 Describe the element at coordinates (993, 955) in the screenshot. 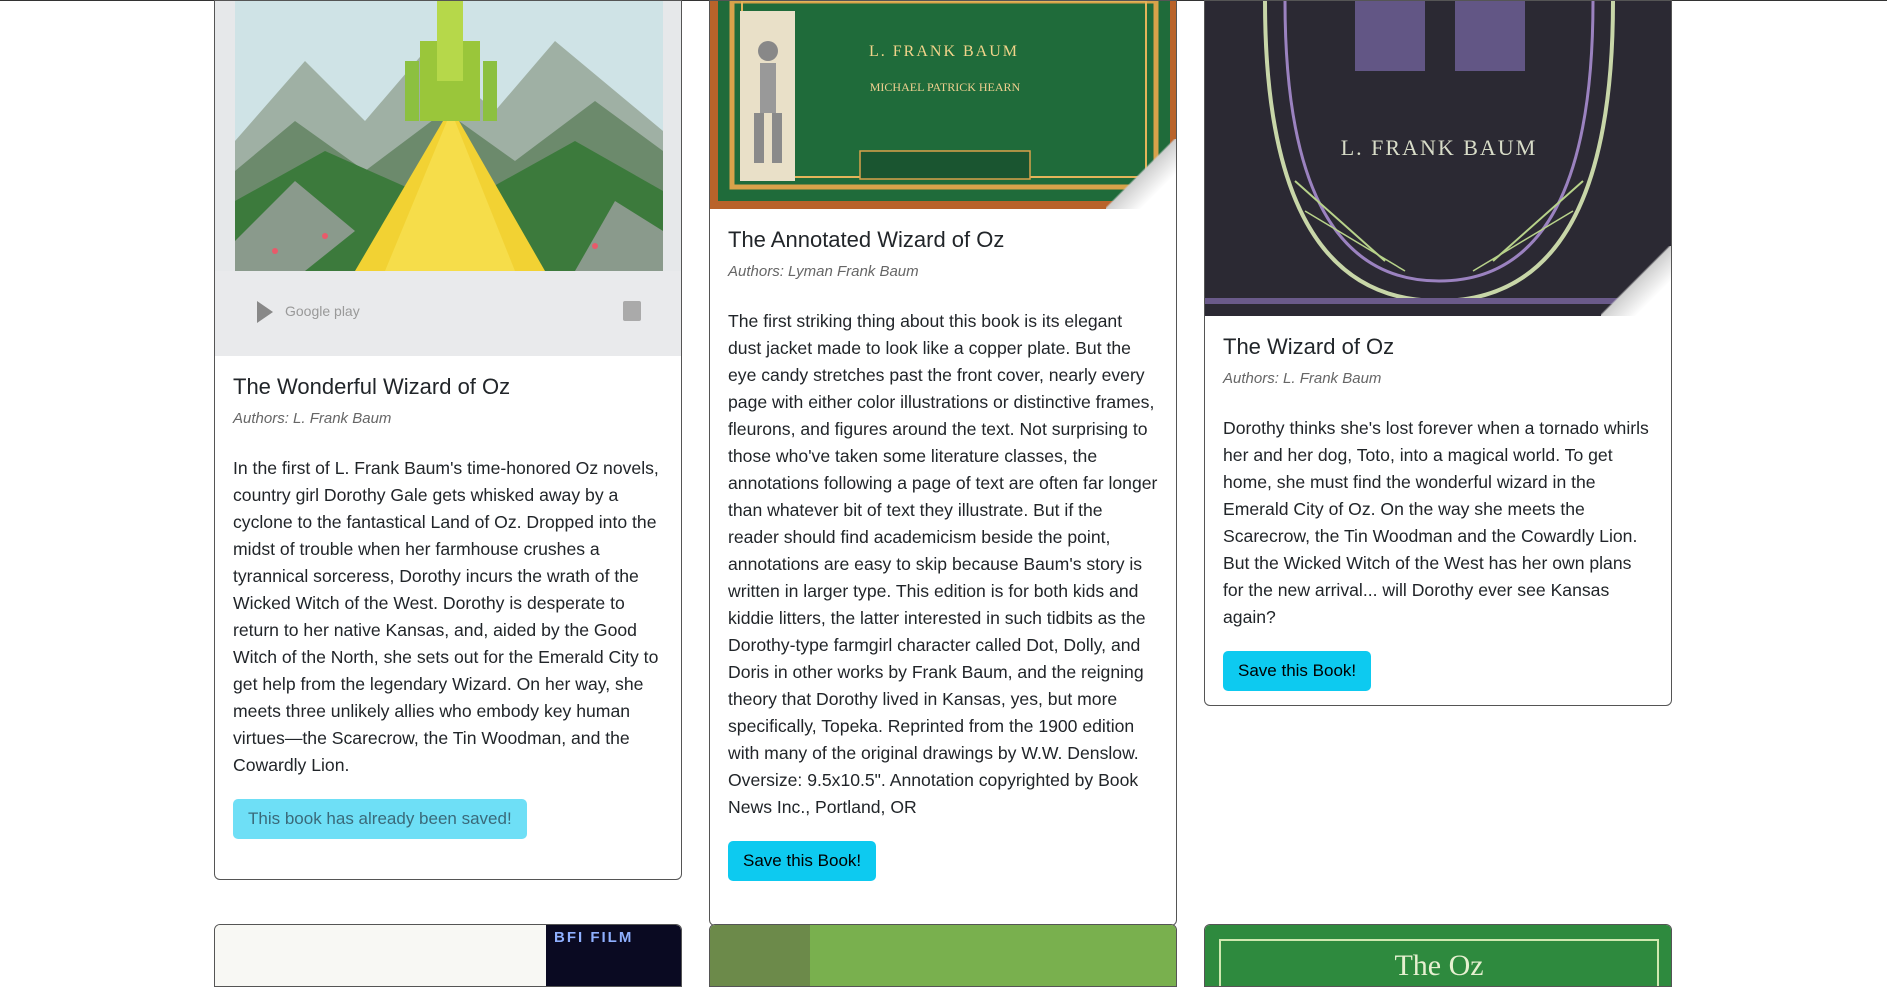

I see `book-cover-image` at that location.